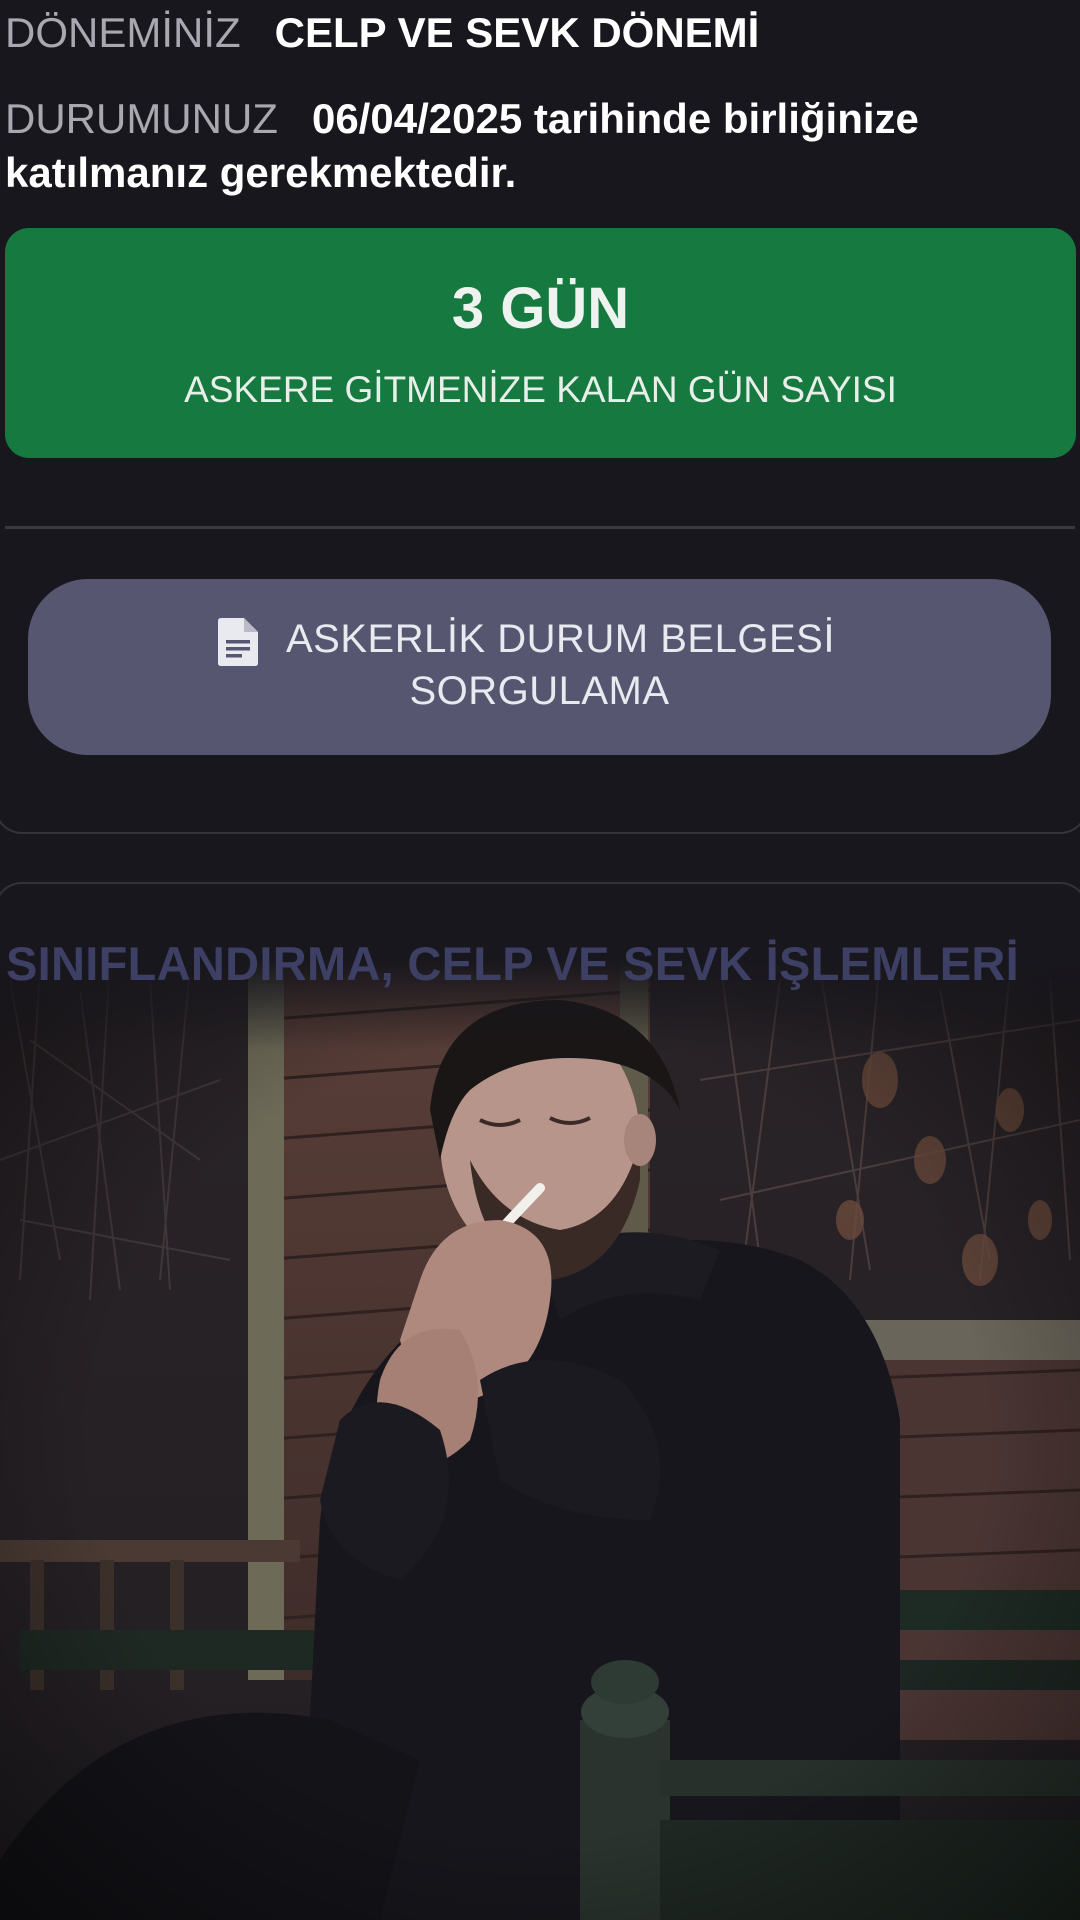 This screenshot has width=1080, height=1920. I want to click on countdown-caption: ASKERE GİTMENİZE KALAN GÜN SAYISI, so click(540, 389).